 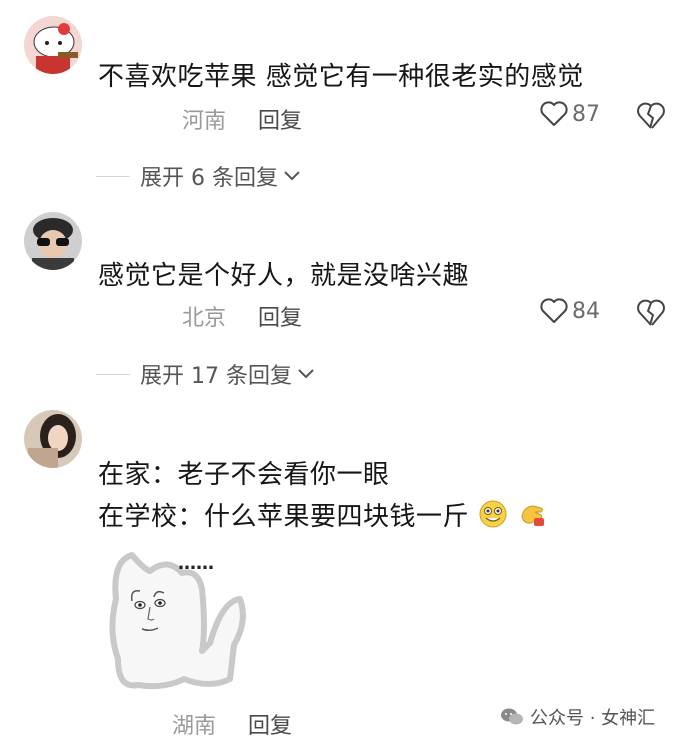 What do you see at coordinates (586, 311) in the screenshot?
I see `like-count: 84` at bounding box center [586, 311].